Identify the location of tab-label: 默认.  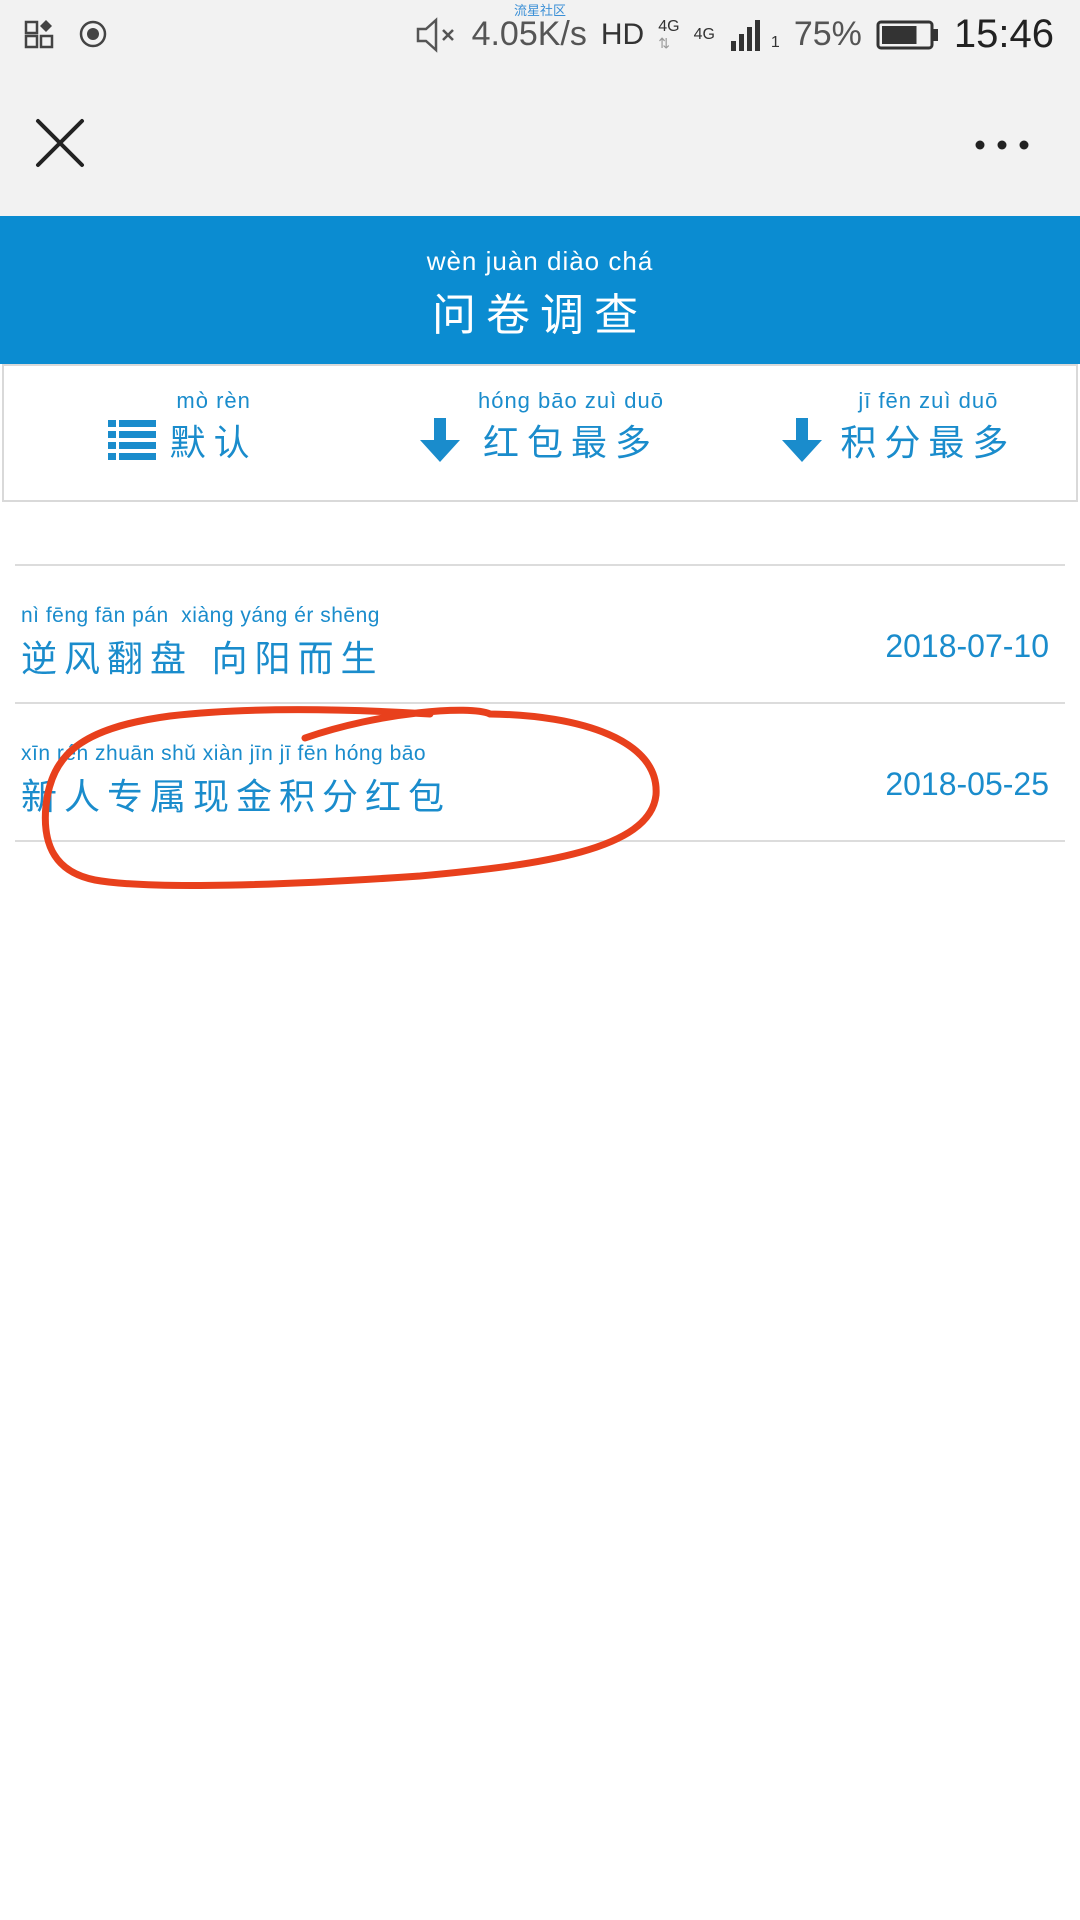
(213, 443).